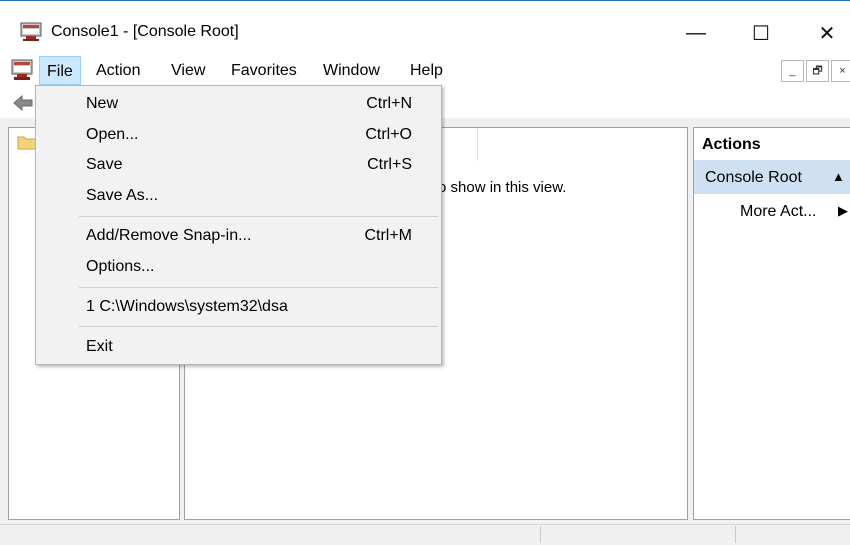 The height and width of the screenshot is (545, 850). Describe the element at coordinates (388, 235) in the screenshot. I see `shortcut-add-remove-snap-in: Ctrl+M` at that location.